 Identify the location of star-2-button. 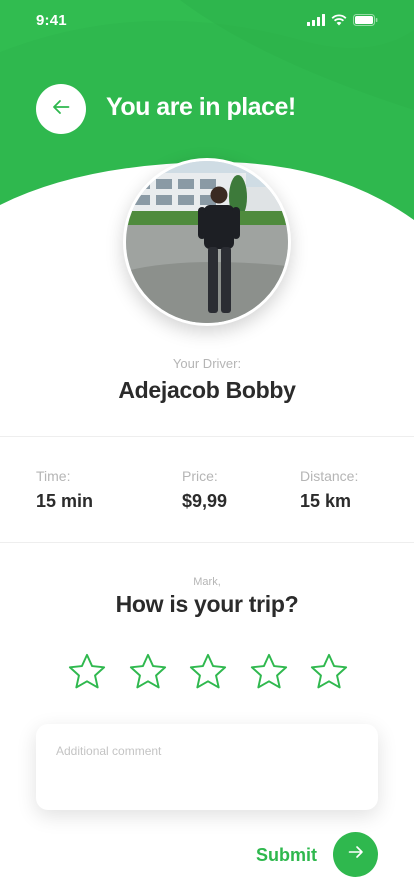
(148, 672).